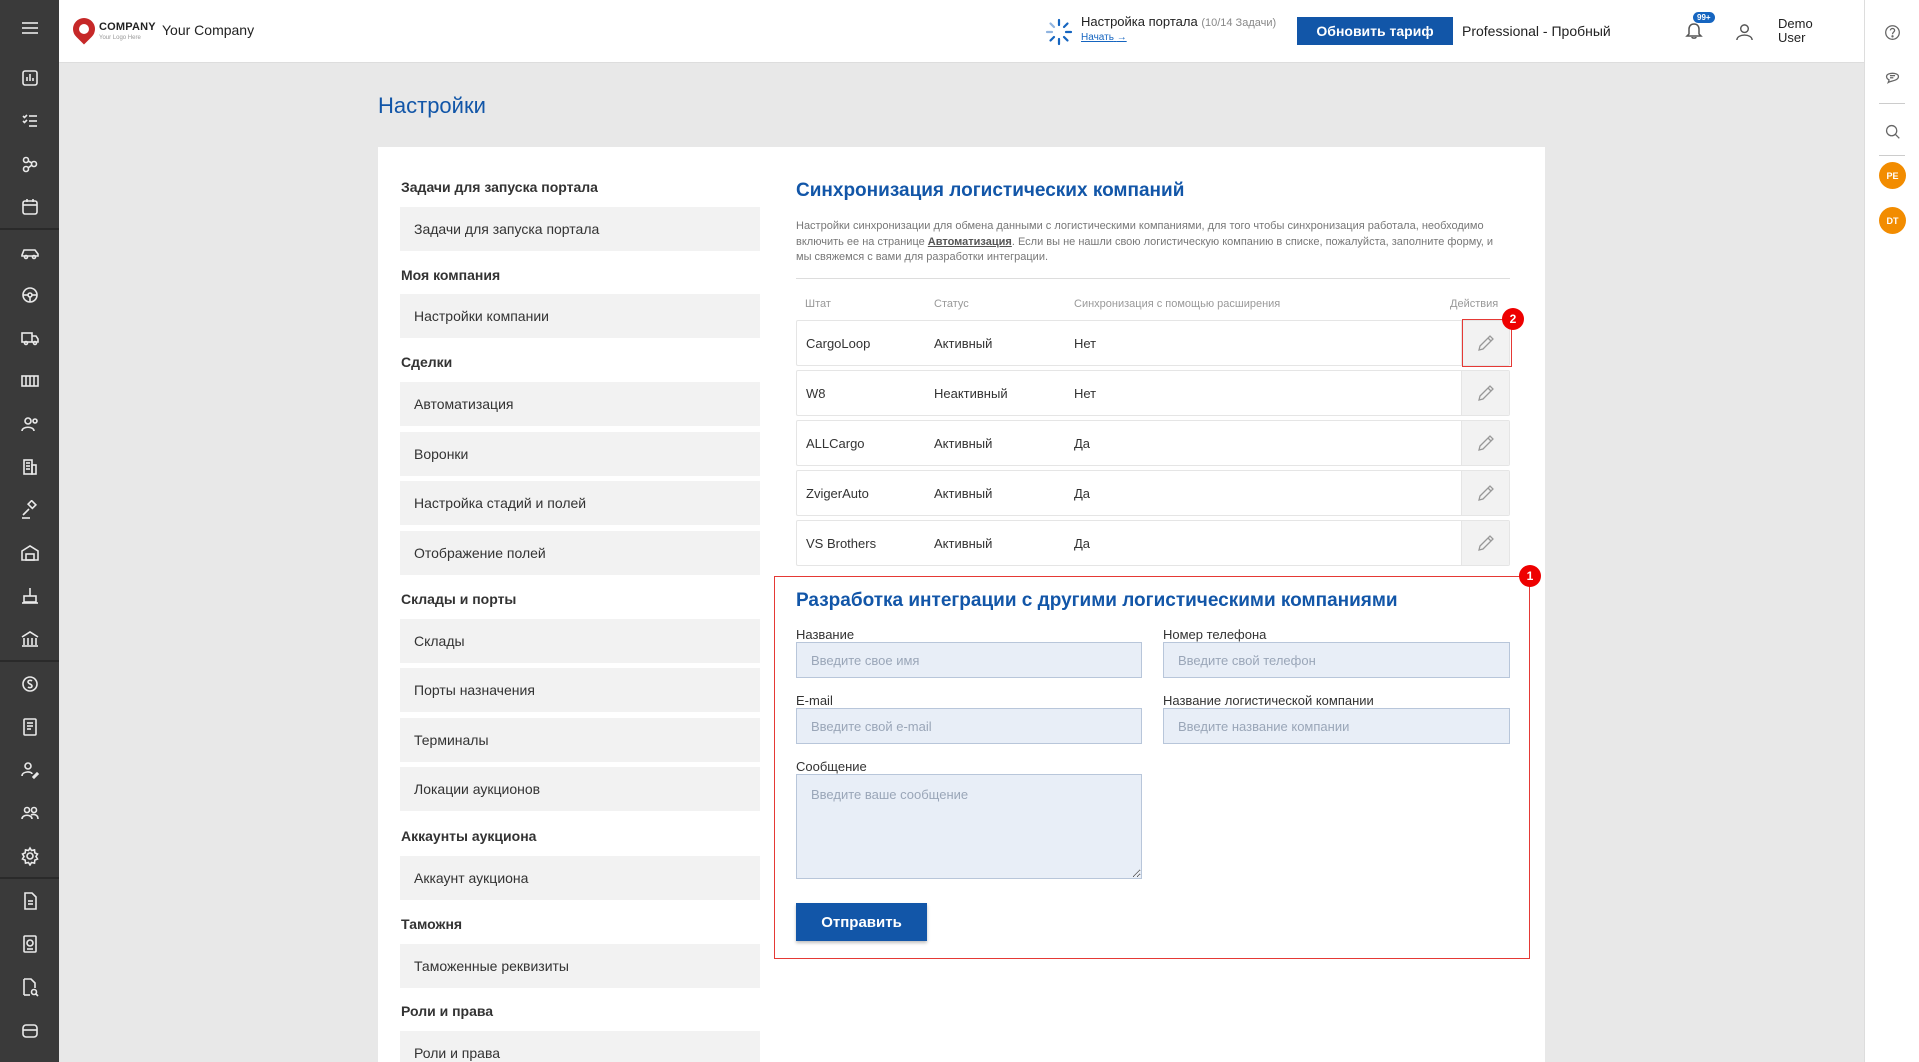 This screenshot has width=1919, height=1062. Describe the element at coordinates (580, 454) in the screenshot. I see `menu-item-funnels: Воронки` at that location.